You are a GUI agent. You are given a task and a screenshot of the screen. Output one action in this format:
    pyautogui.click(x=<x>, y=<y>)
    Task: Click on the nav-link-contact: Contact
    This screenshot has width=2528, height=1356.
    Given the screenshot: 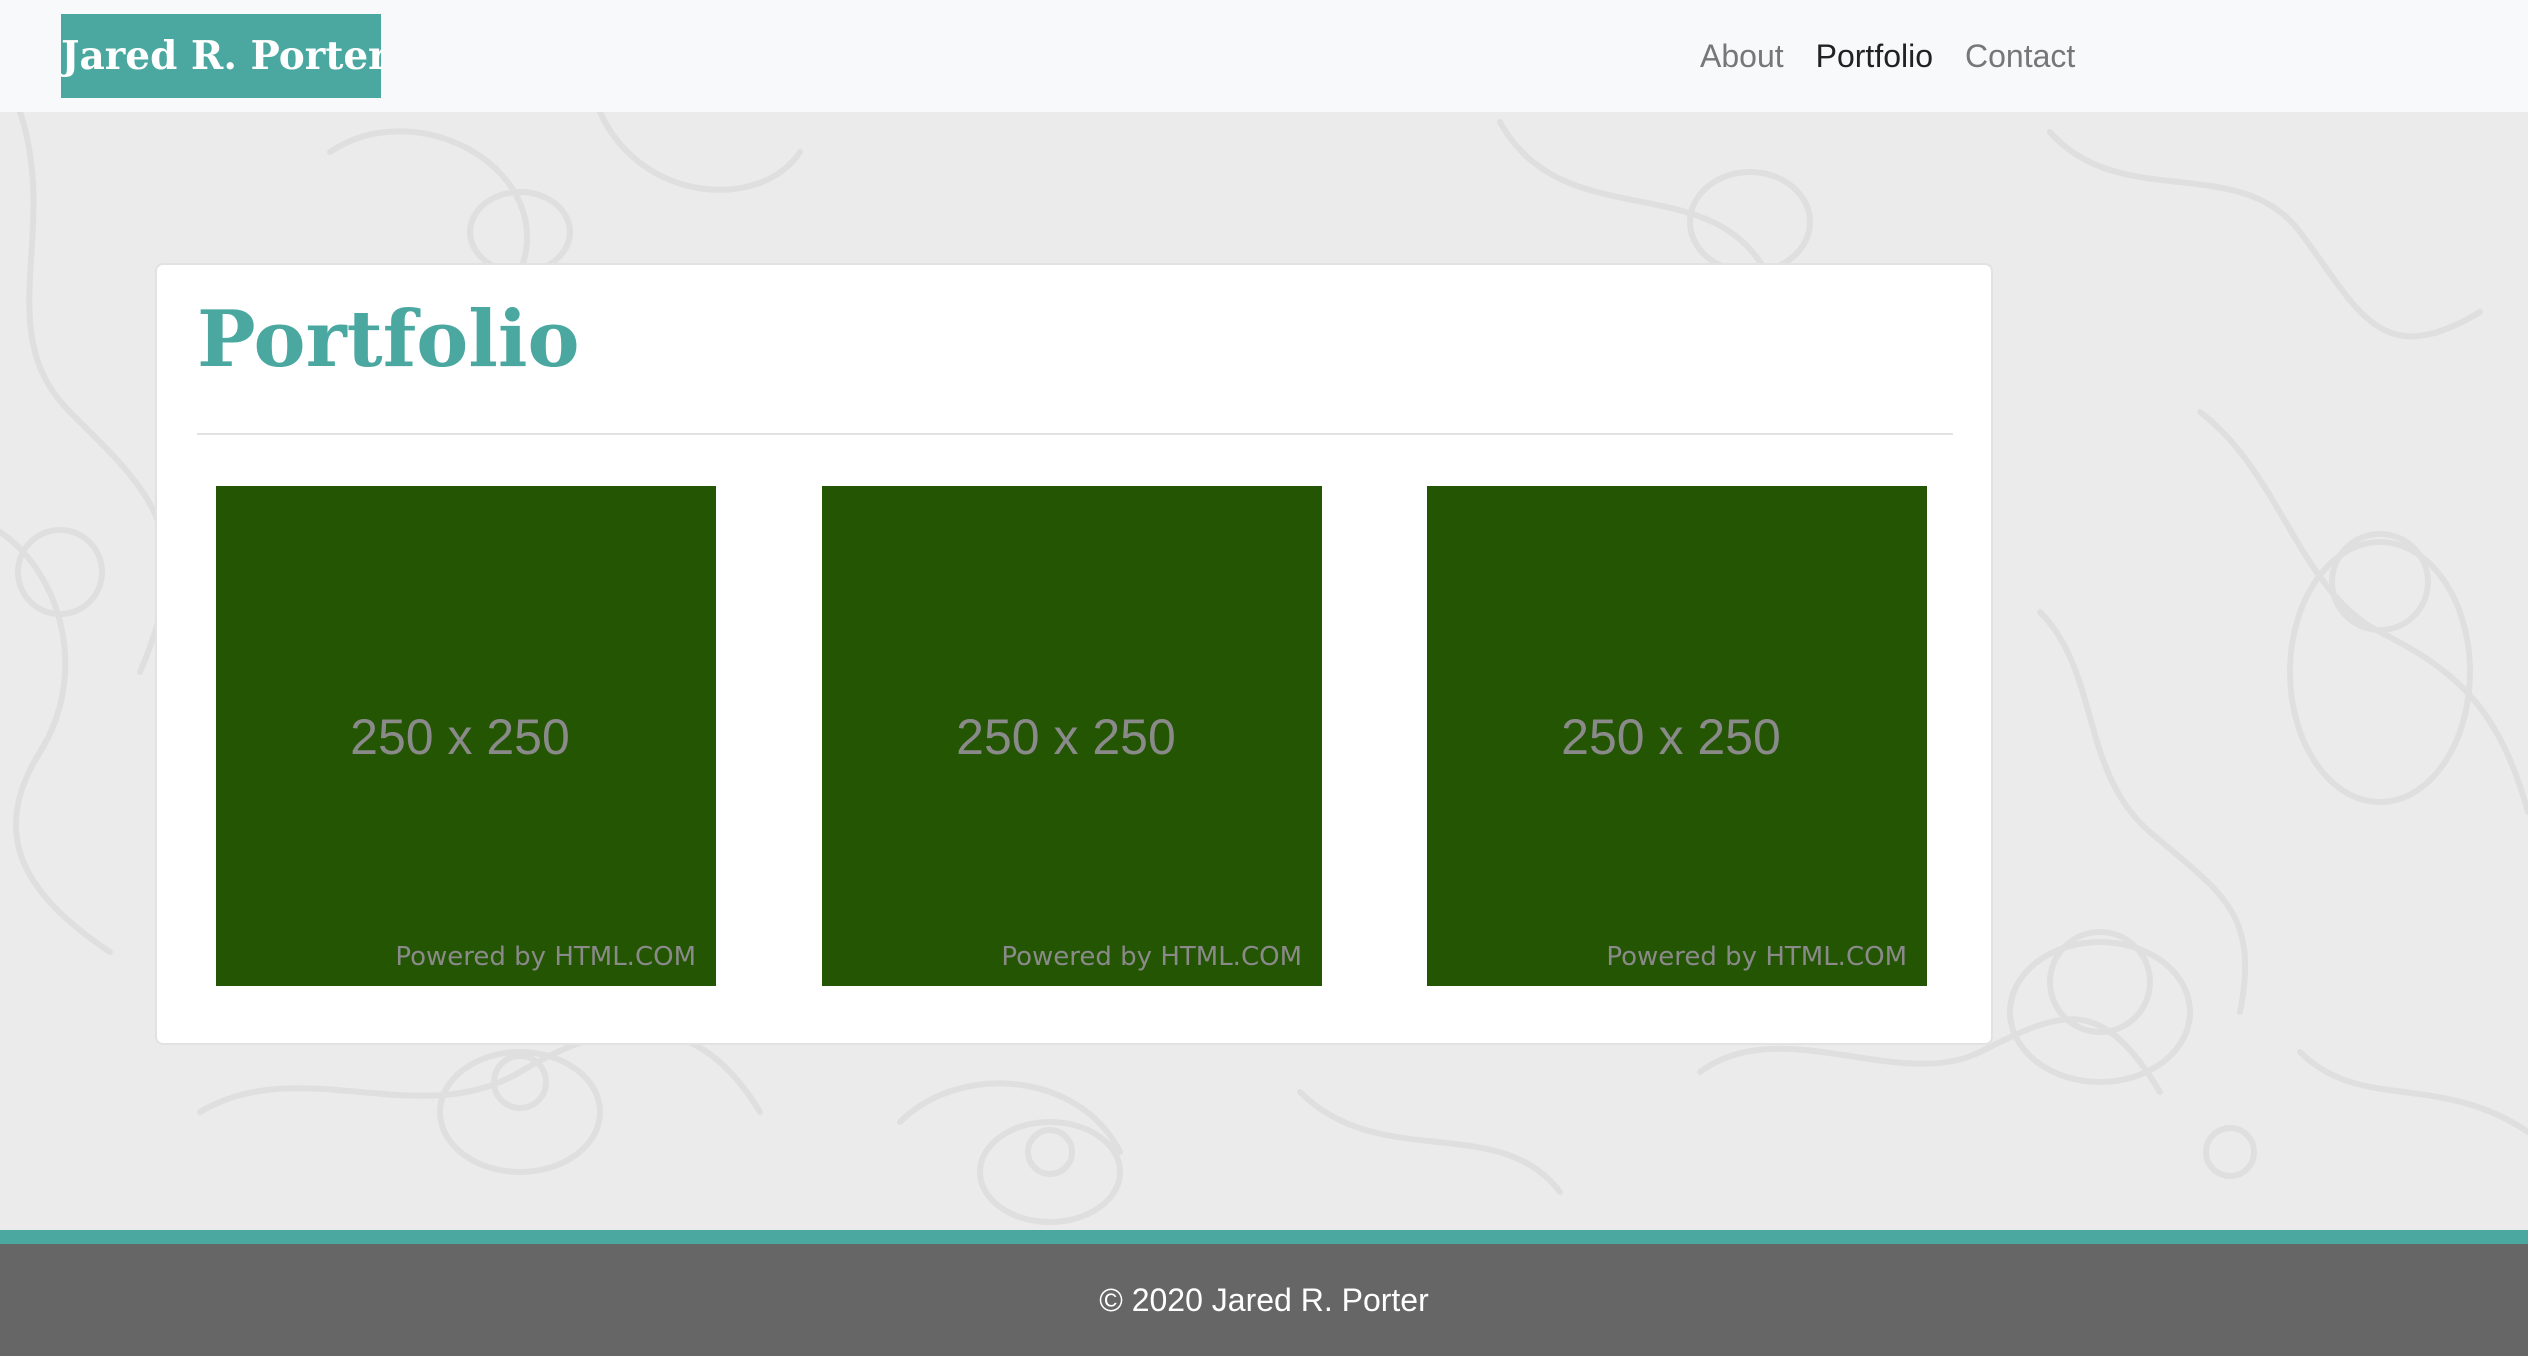 What is the action you would take?
    pyautogui.click(x=2020, y=56)
    